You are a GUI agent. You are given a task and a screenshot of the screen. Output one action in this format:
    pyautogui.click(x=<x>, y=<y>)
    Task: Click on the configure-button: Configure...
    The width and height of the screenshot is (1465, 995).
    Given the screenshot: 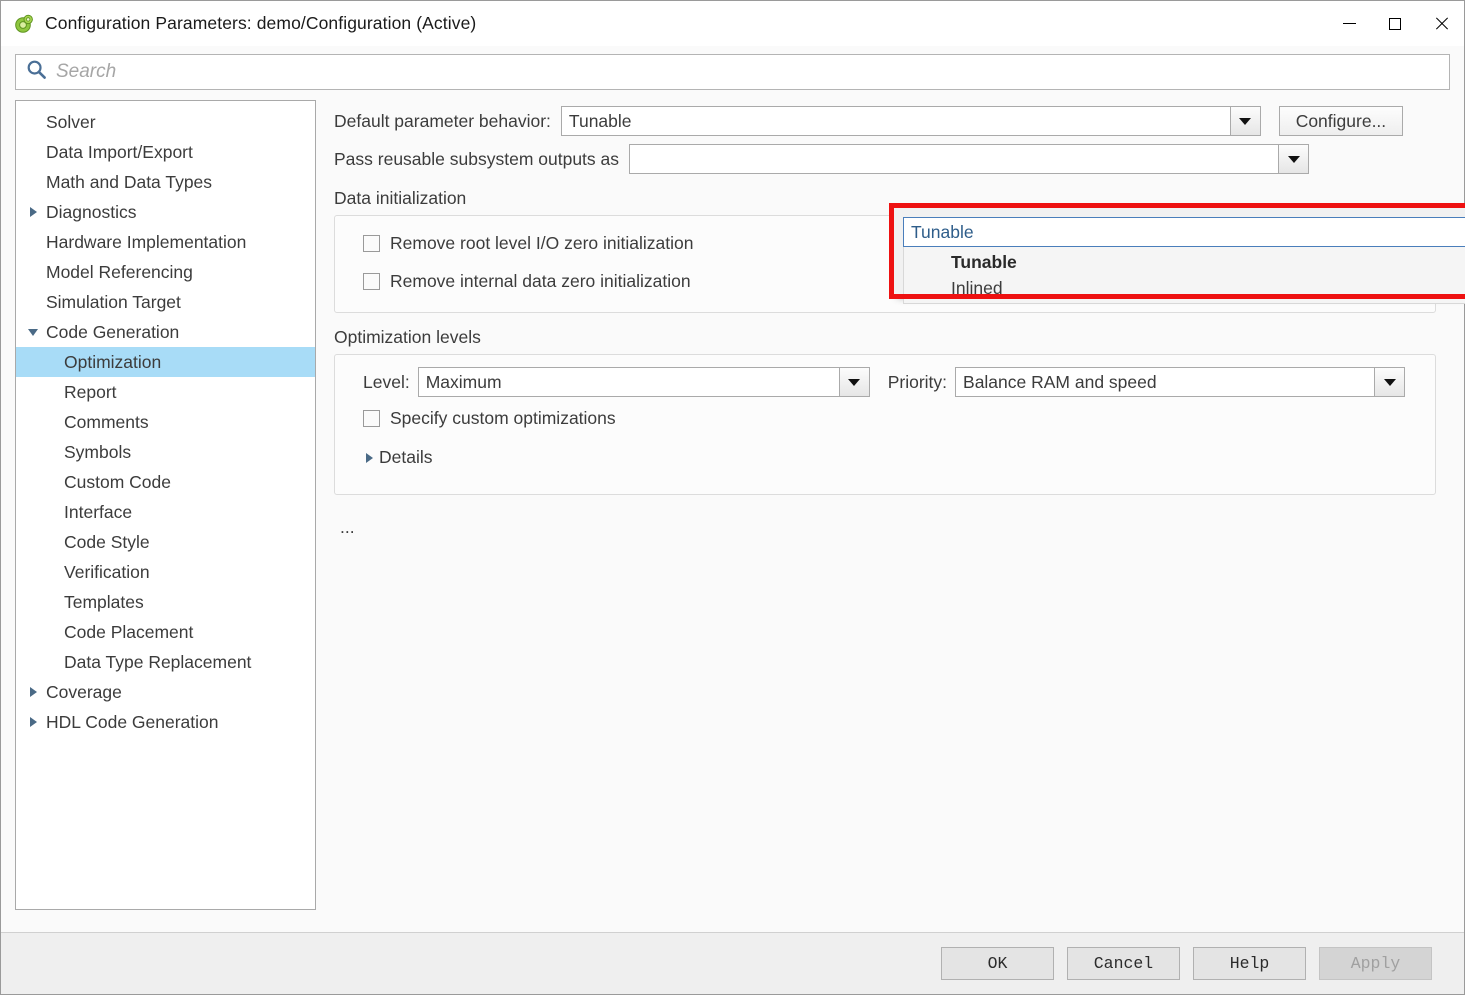 What is the action you would take?
    pyautogui.click(x=1340, y=121)
    